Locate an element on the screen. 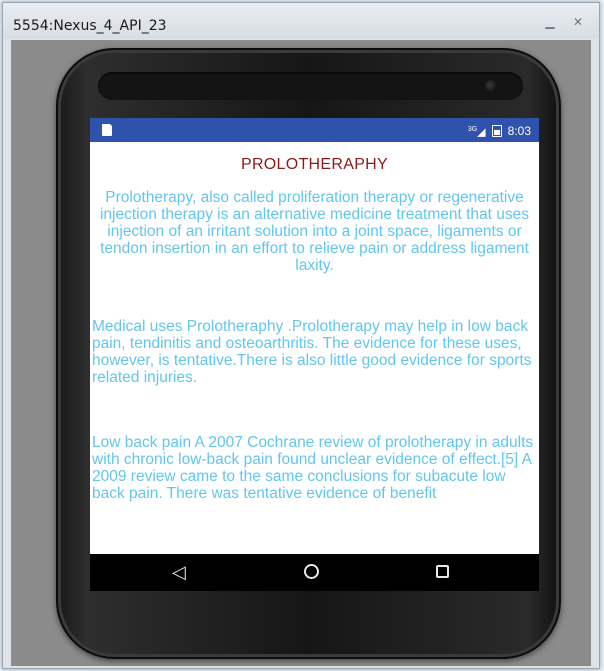  battery-icon is located at coordinates (496, 131).